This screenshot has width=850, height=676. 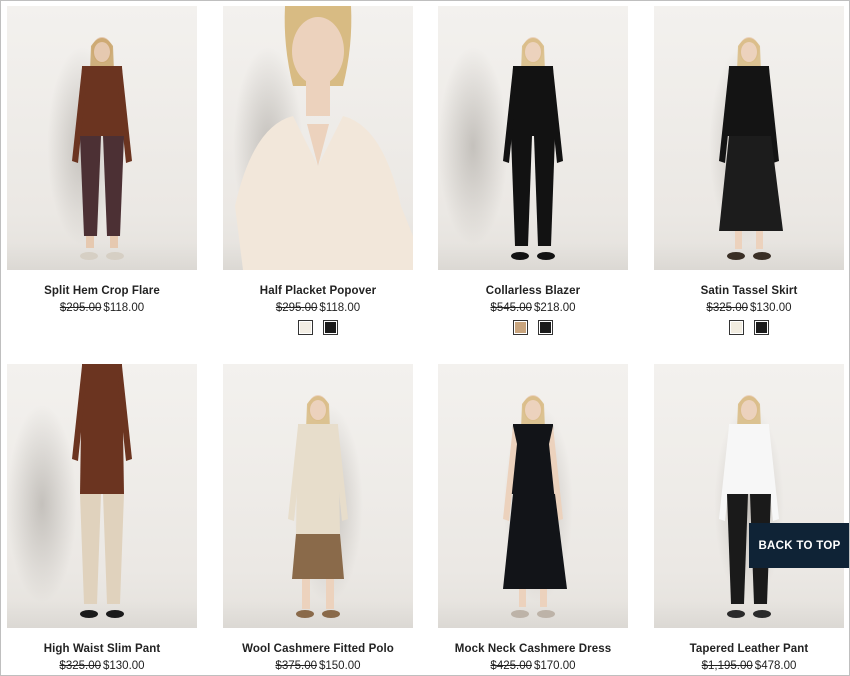 I want to click on product-price: $375.00 $150.00, so click(x=318, y=666).